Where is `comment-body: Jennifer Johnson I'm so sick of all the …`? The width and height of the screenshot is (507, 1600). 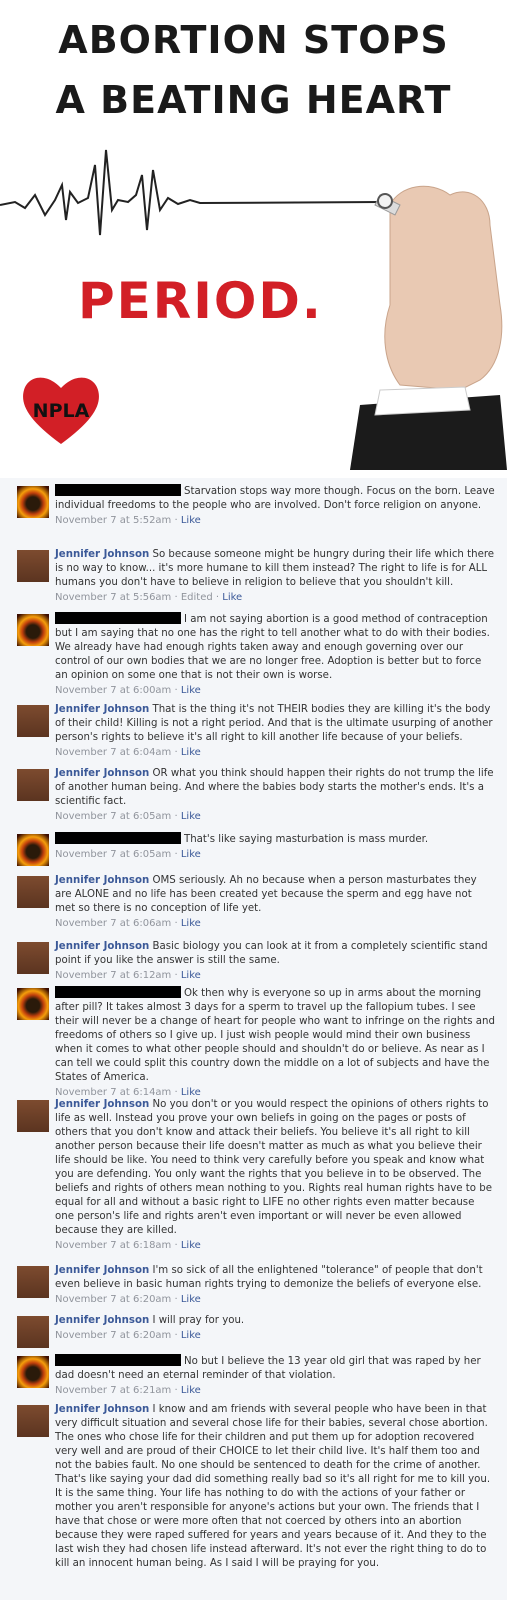
comment-body: Jennifer Johnson I'm so sick of all the … is located at coordinates (275, 1285).